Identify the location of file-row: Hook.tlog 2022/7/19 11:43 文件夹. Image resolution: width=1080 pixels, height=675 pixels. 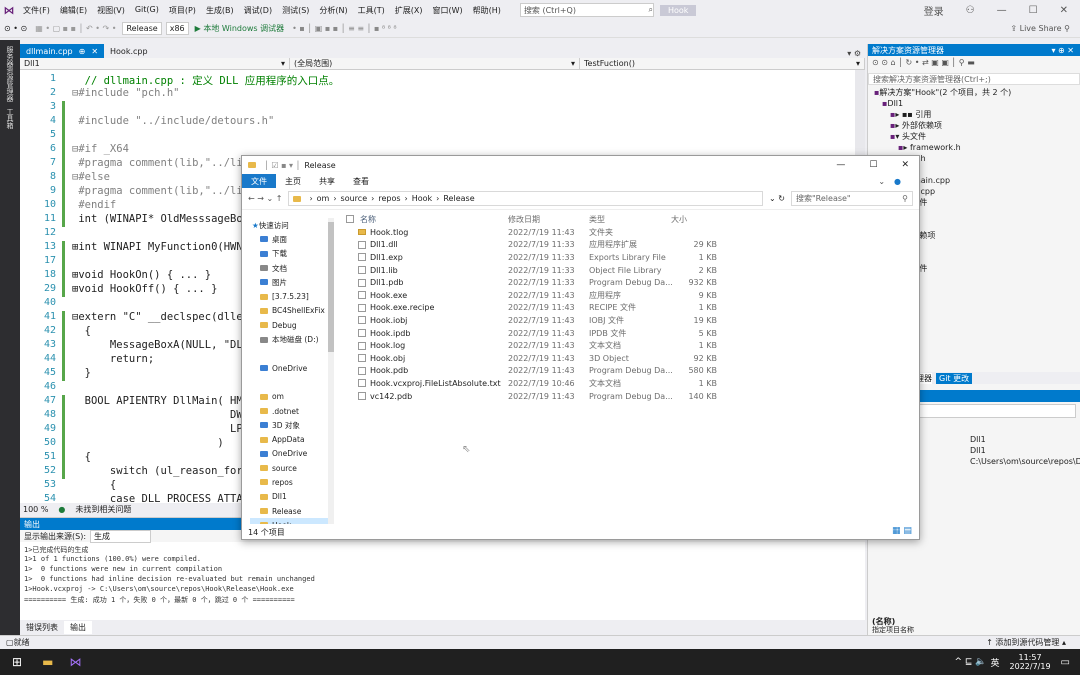
(629, 232).